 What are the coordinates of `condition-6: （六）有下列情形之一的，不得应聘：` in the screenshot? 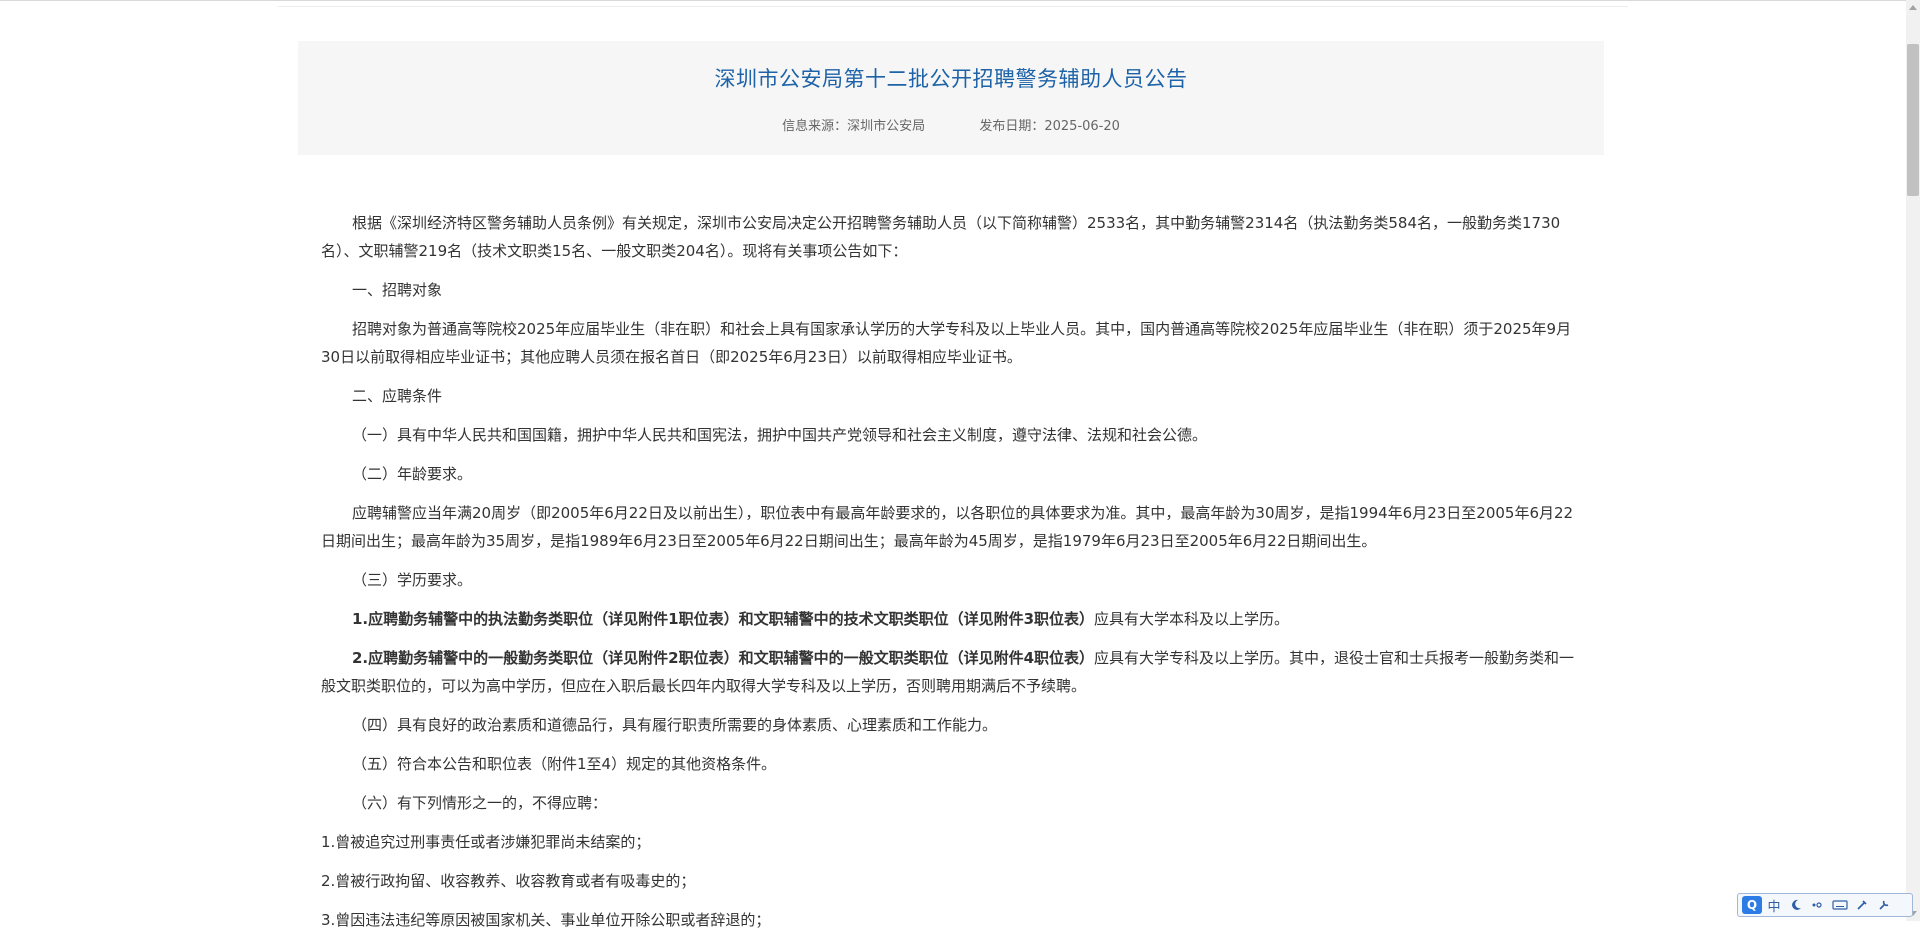 It's located at (480, 803).